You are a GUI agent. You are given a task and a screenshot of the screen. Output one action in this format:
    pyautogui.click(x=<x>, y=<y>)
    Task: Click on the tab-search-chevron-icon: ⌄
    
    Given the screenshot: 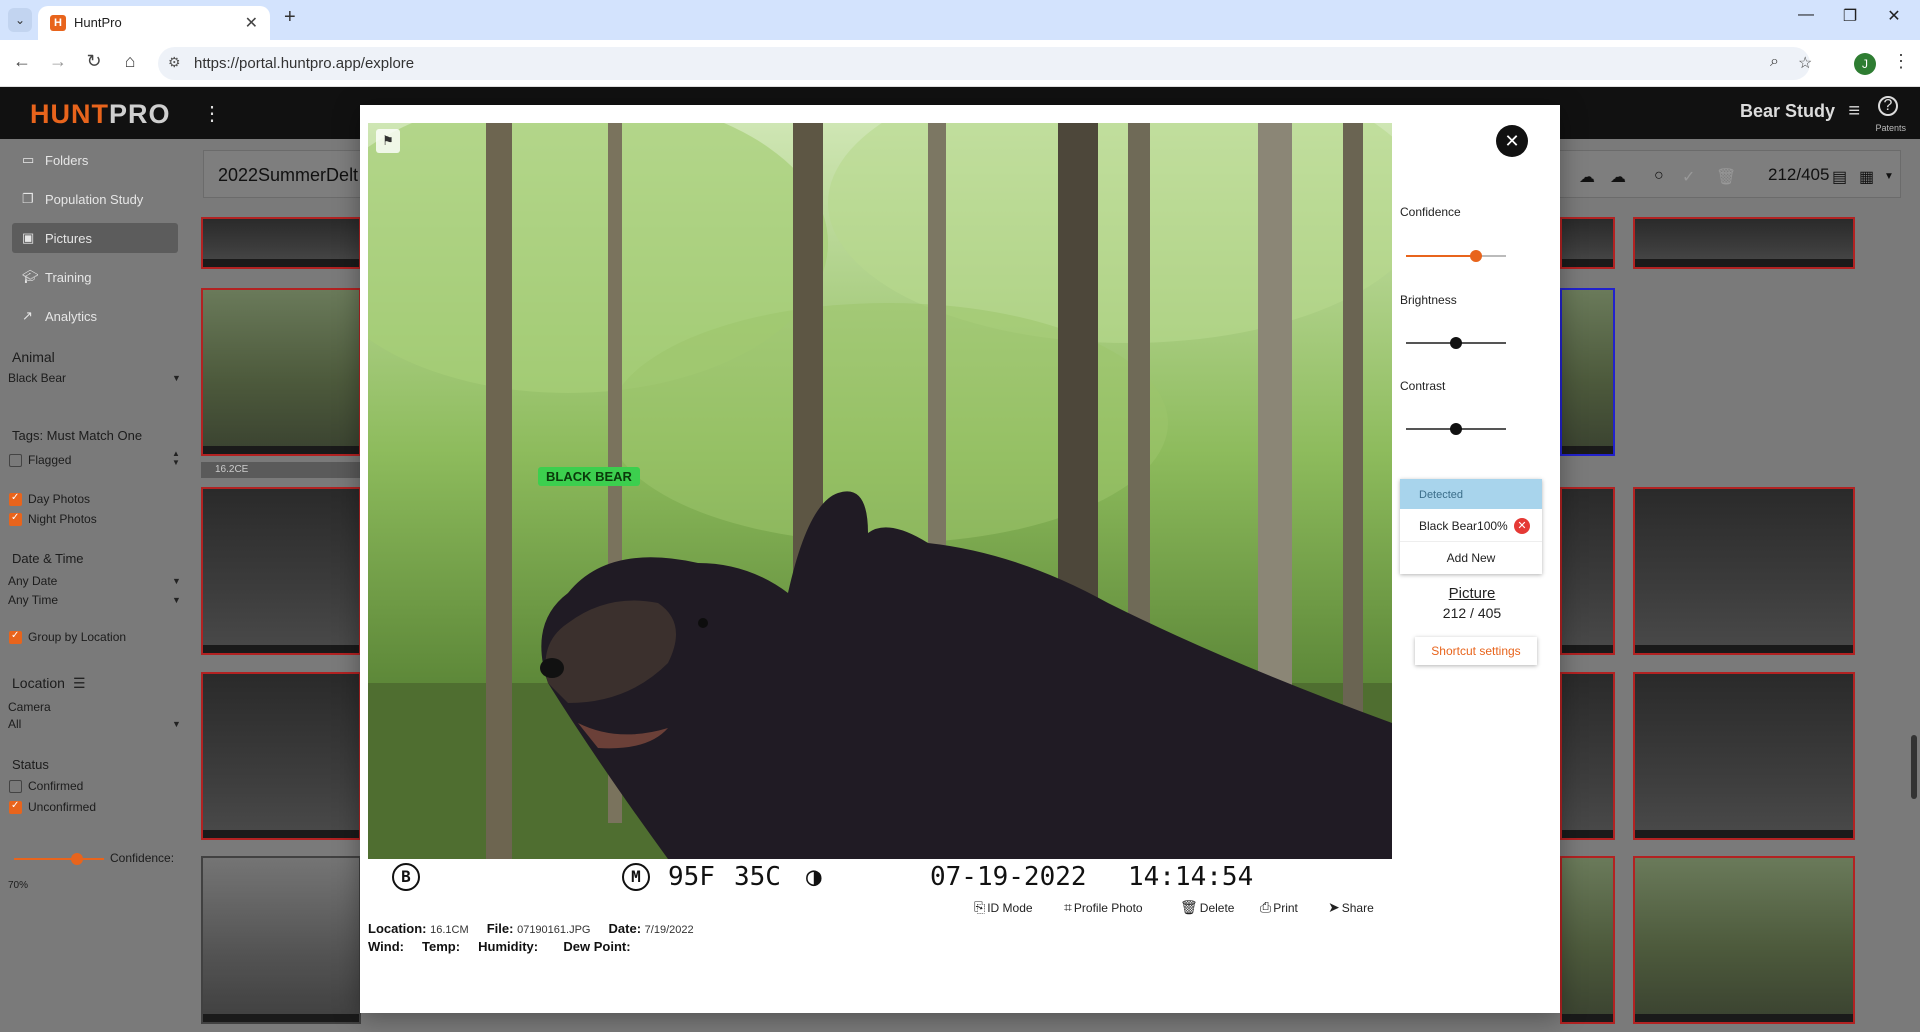 What is the action you would take?
    pyautogui.click(x=20, y=20)
    